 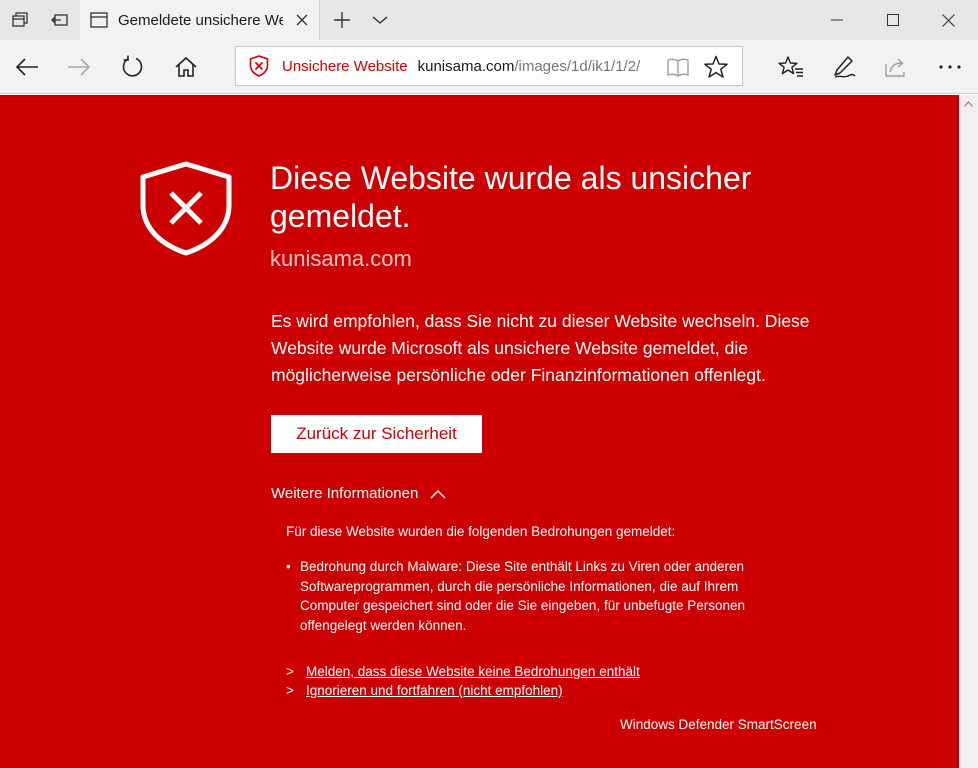 I want to click on smartscreen-footer: Windows Defender SmartScreen, so click(x=718, y=724).